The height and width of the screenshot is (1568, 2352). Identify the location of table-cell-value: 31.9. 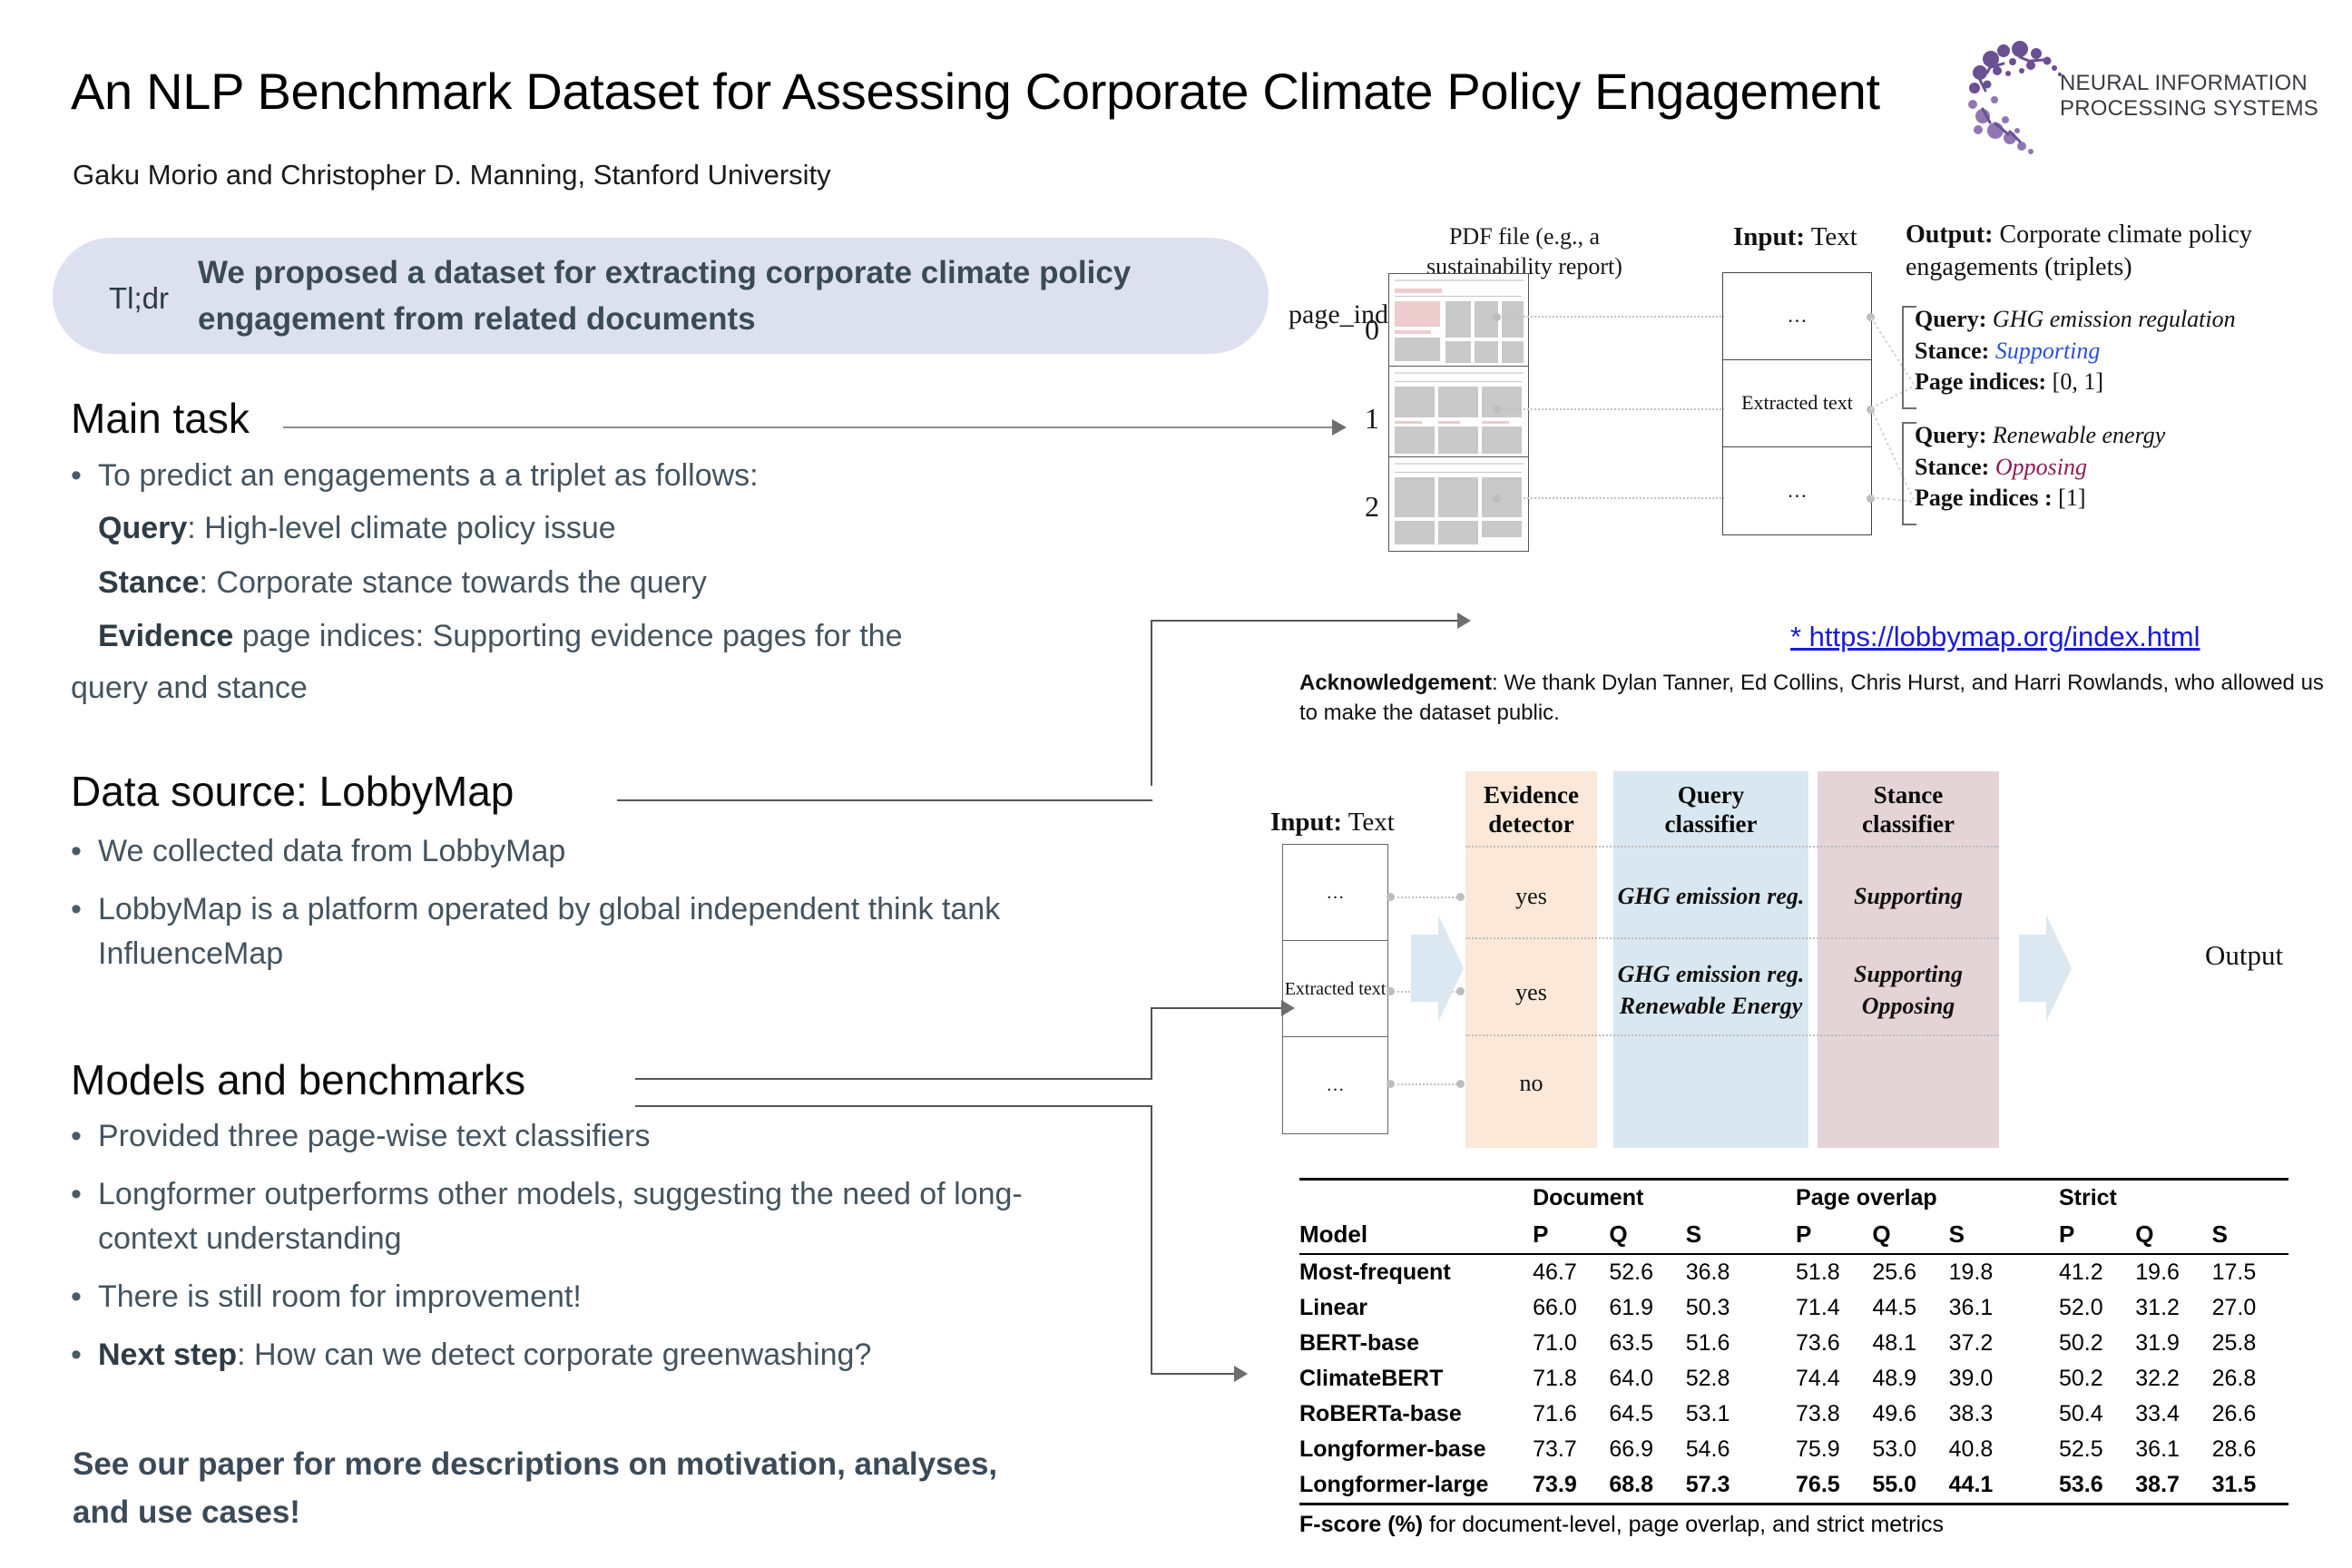
(2157, 1343).